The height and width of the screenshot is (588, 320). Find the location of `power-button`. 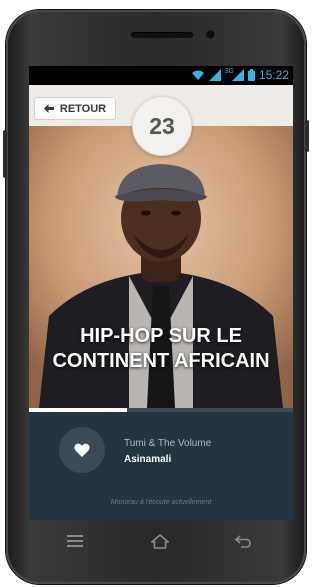

power-button is located at coordinates (307, 136).